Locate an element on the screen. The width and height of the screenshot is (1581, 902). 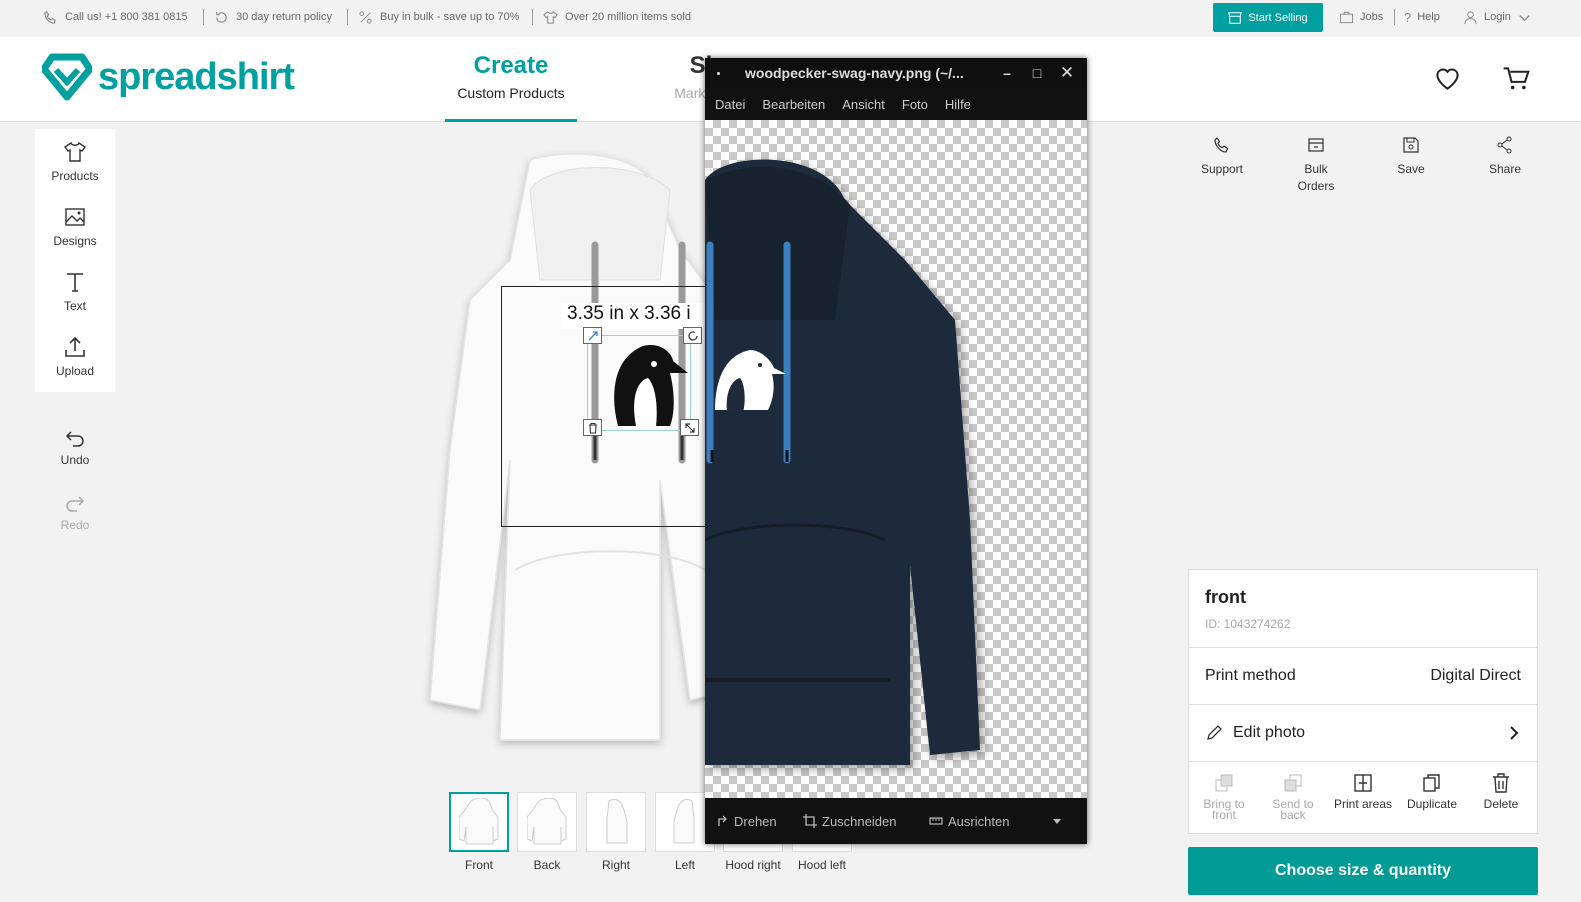
tool-designs: Designs is located at coordinates (75, 226).